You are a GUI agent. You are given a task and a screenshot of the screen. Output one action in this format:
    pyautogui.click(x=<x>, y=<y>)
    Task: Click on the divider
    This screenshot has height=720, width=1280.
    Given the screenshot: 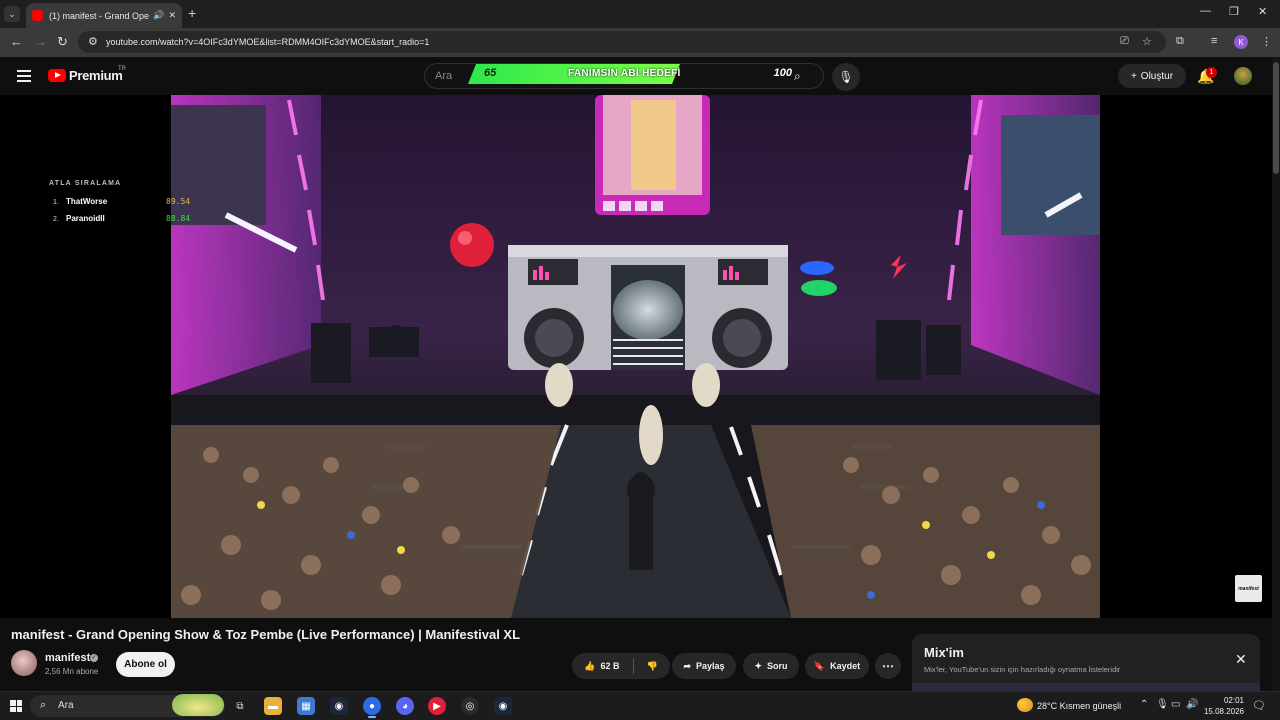 What is the action you would take?
    pyautogui.click(x=633, y=666)
    